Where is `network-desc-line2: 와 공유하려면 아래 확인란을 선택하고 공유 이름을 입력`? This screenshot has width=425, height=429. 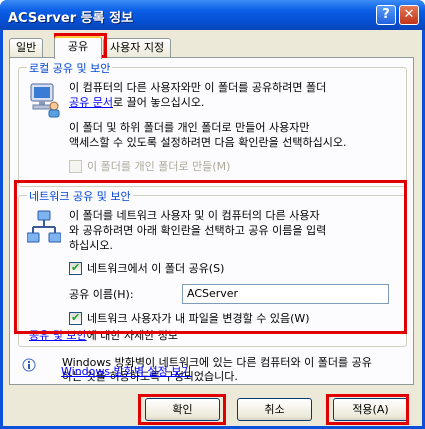
network-desc-line2: 와 공유하려면 아래 확인란을 선택하고 공유 이름을 입력 is located at coordinates (198, 230).